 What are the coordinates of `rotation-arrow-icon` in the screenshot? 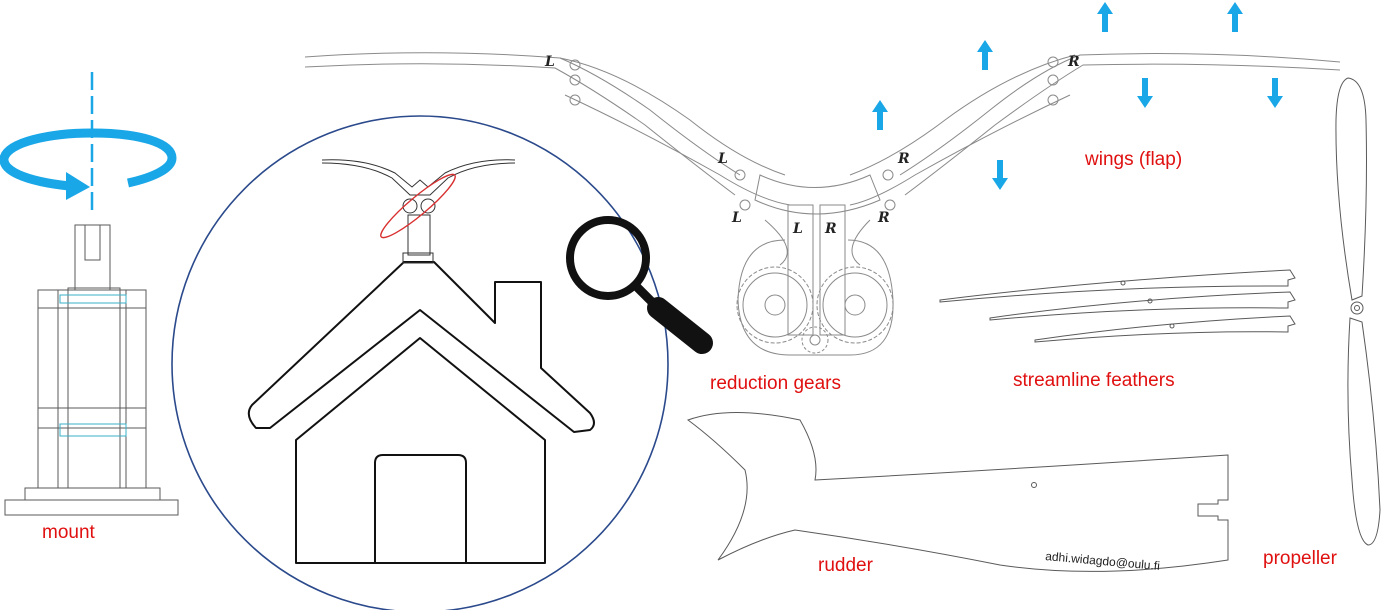 It's located at (88, 164).